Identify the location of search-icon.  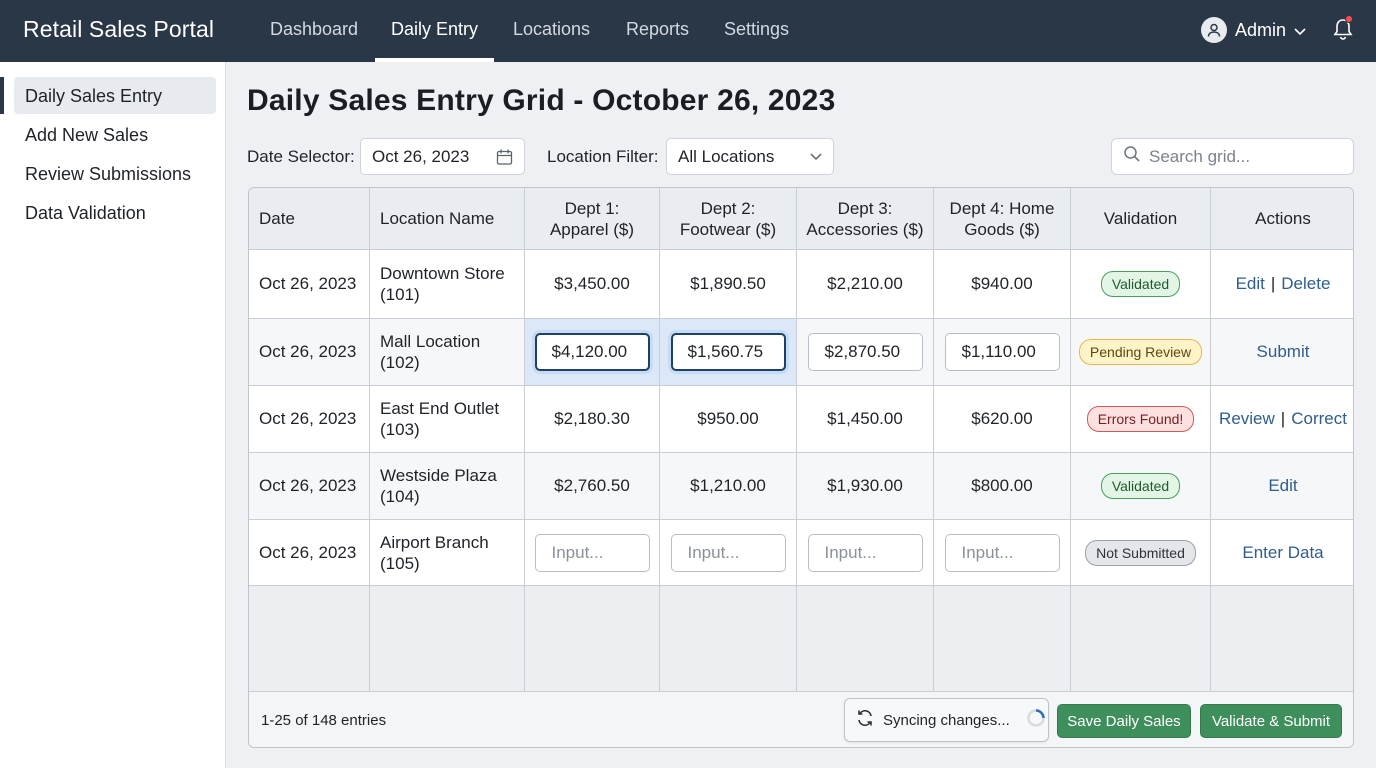
(1132, 156).